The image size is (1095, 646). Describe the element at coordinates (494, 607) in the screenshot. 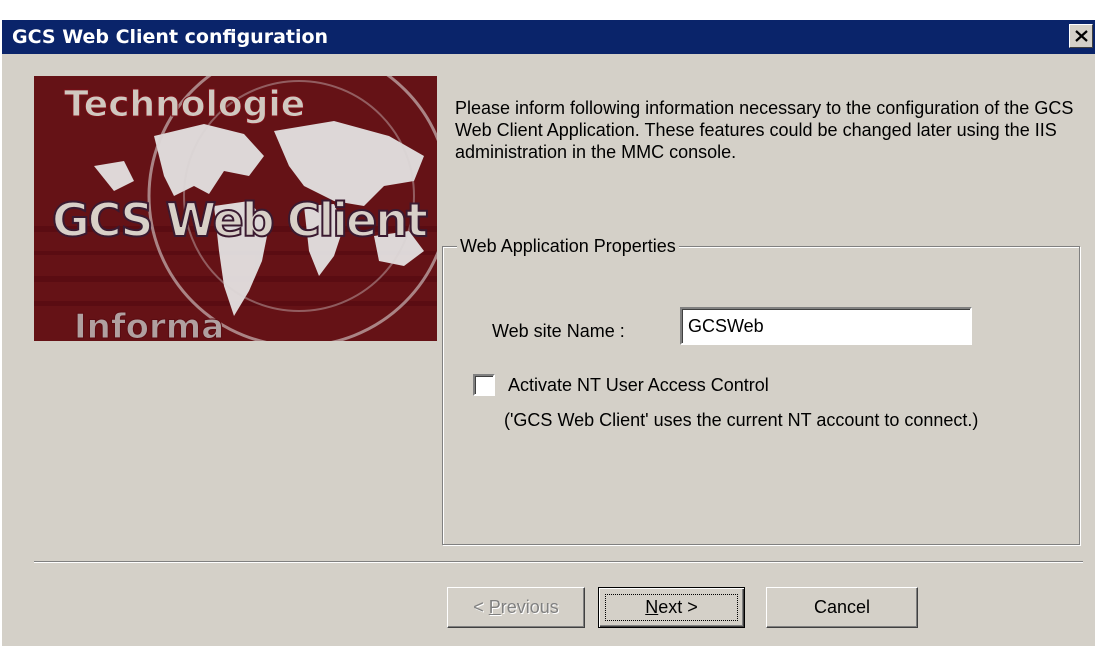

I see `previous-accel: P` at that location.